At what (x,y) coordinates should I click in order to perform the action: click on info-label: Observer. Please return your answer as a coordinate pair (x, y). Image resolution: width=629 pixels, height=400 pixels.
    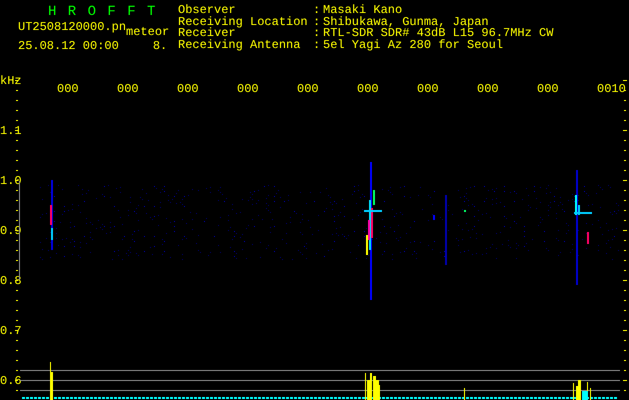
    Looking at the image, I should click on (207, 10).